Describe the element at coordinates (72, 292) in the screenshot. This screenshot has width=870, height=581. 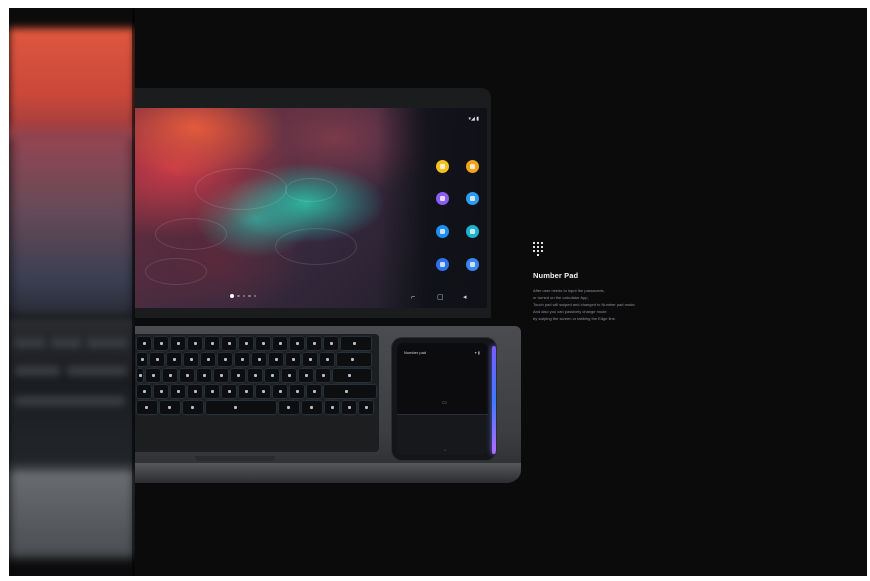
I see `blurred-laptop-closeup` at that location.